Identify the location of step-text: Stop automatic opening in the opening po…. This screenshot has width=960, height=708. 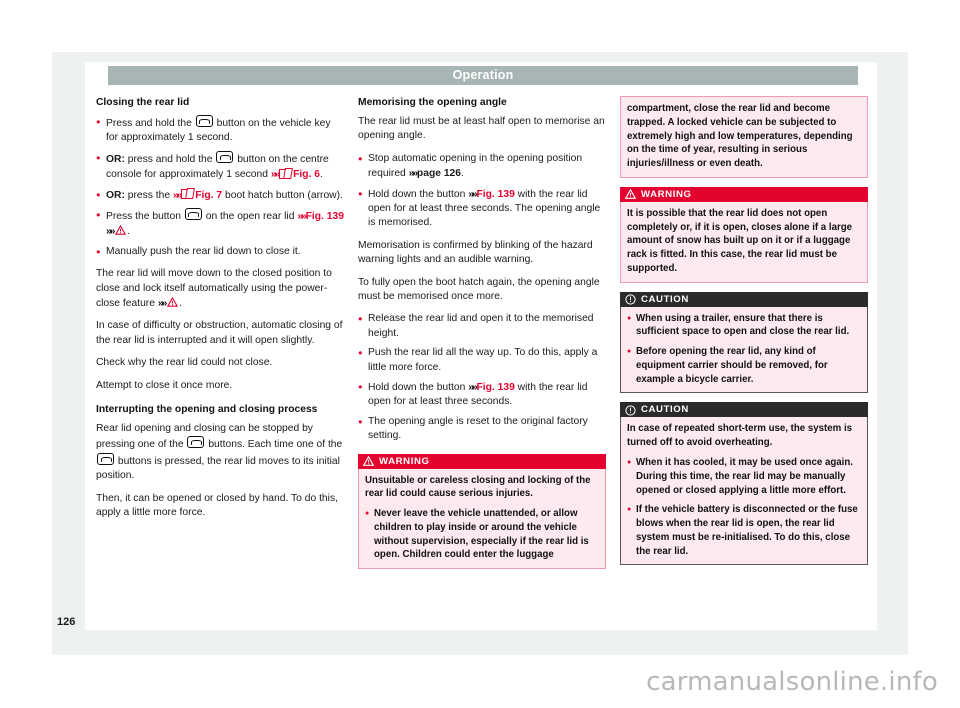
(475, 166).